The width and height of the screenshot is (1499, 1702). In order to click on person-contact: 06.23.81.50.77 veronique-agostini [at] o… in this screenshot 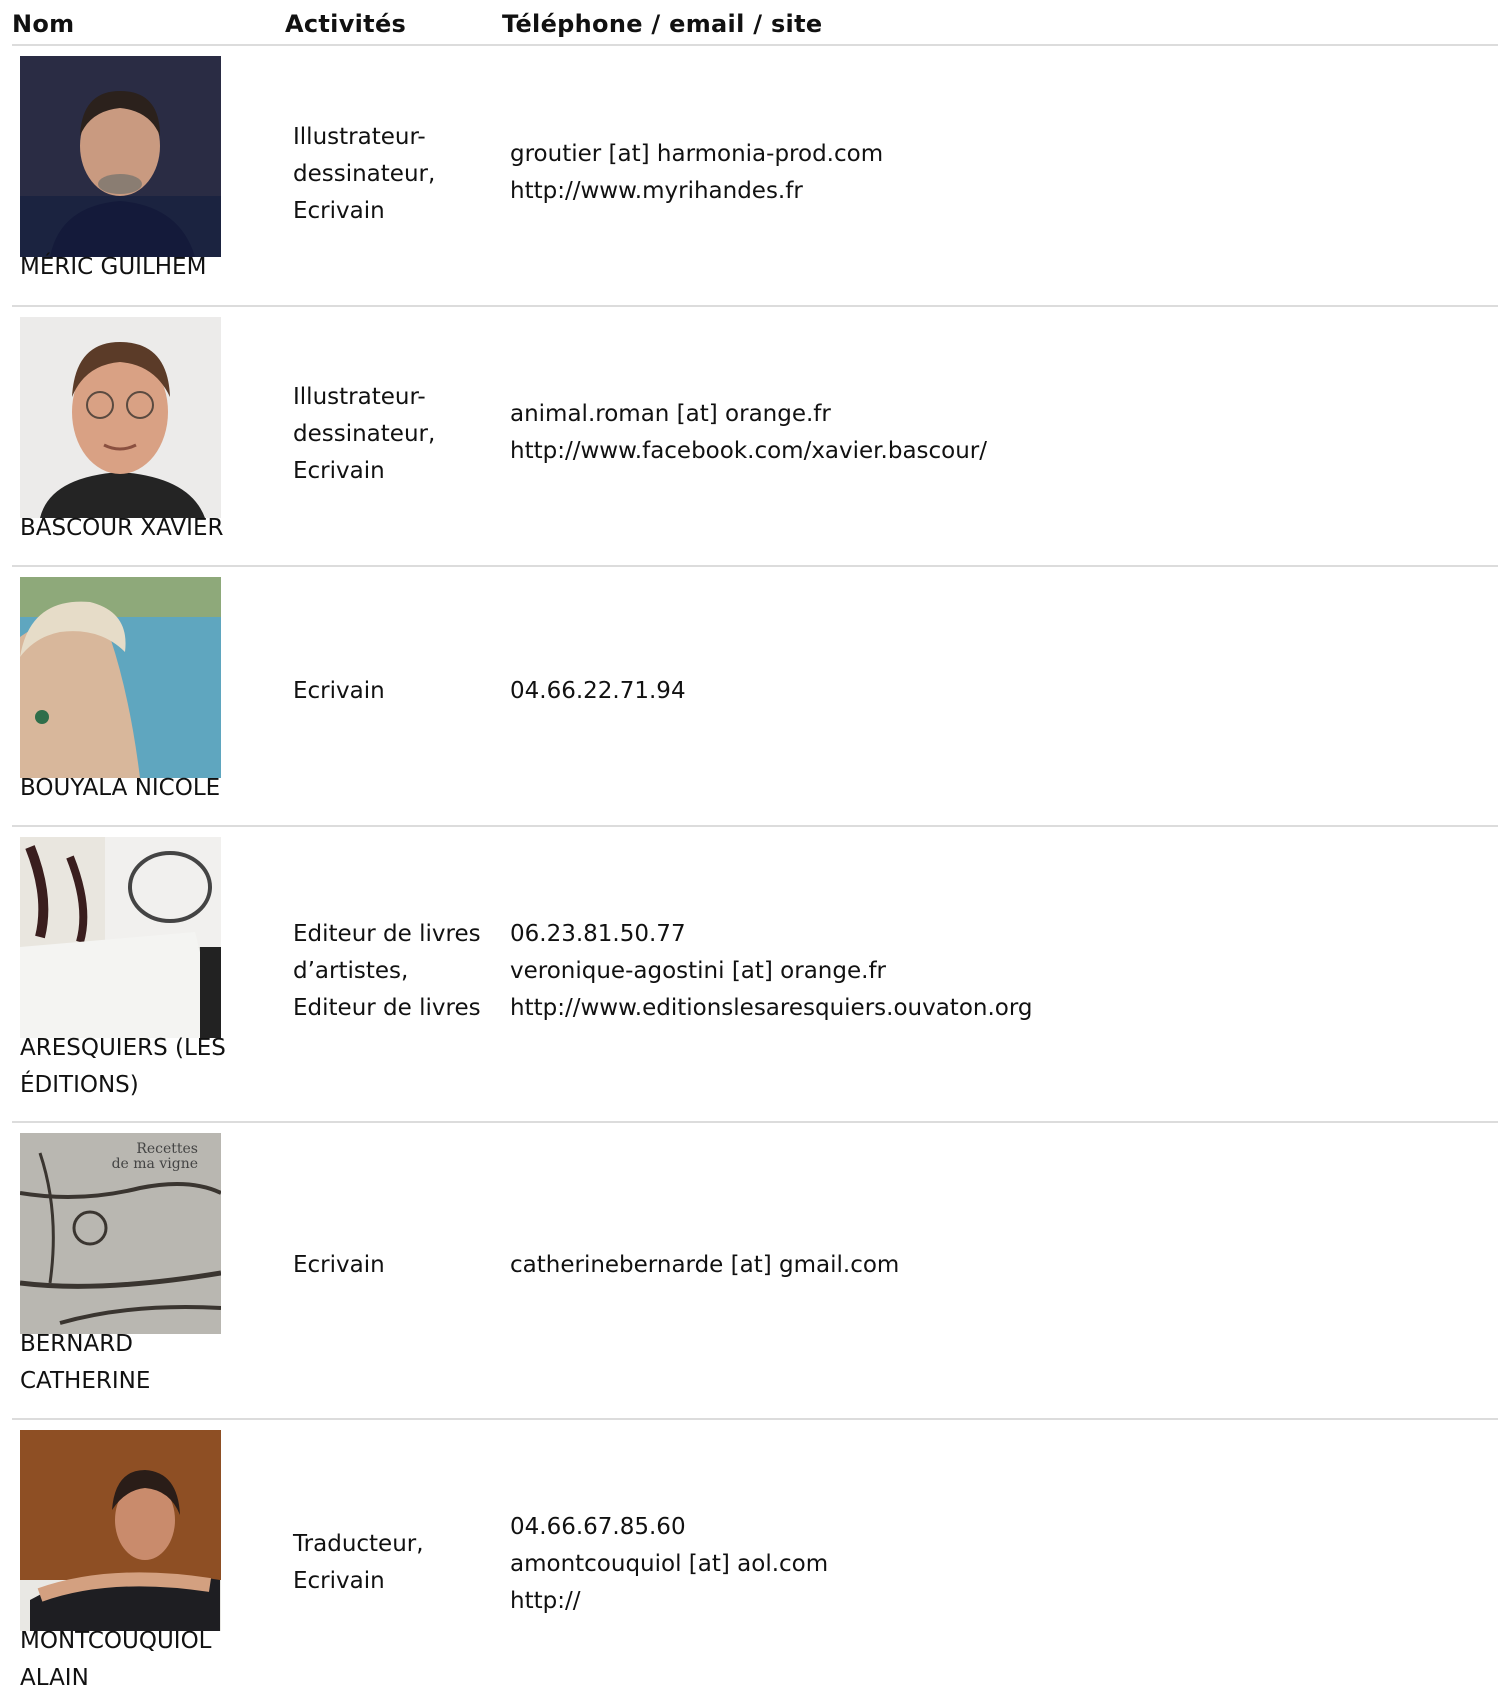, I will do `click(771, 971)`.